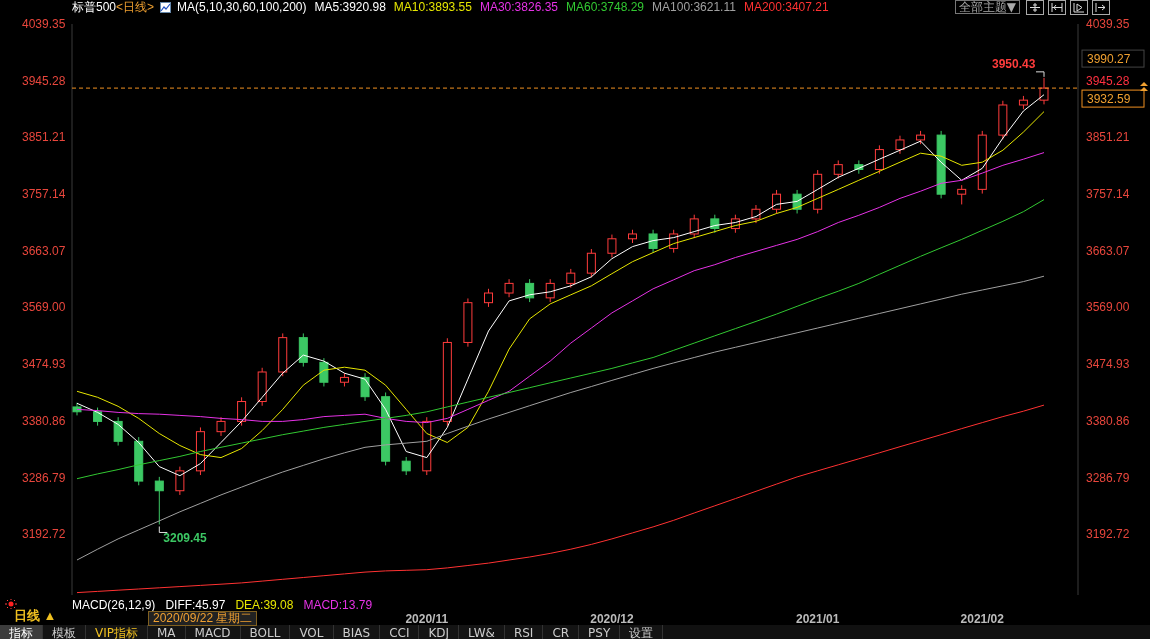 The width and height of the screenshot is (1150, 639). I want to click on symbol-label: 标普500, so click(94, 8).